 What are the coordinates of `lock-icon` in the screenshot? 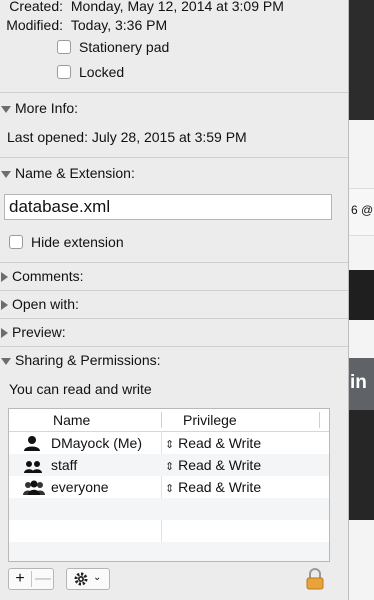 It's located at (315, 579).